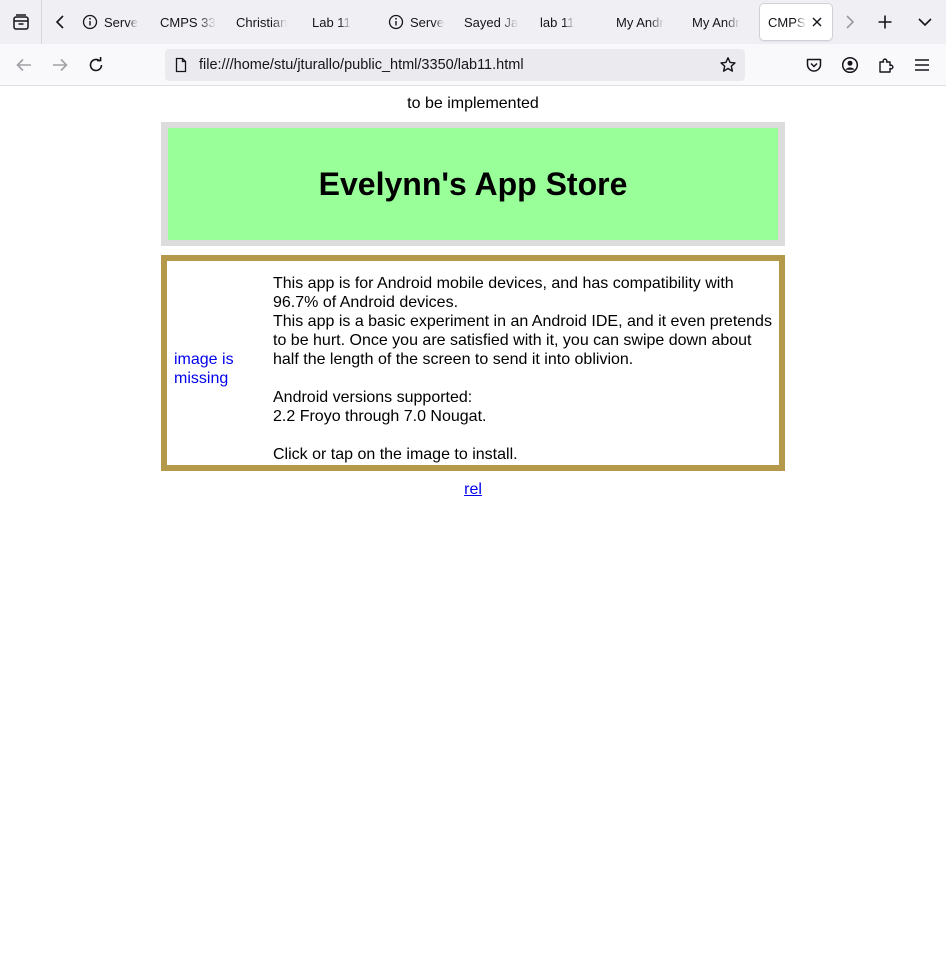 This screenshot has width=946, height=967. I want to click on tab-label: Sayed Ja, so click(491, 22).